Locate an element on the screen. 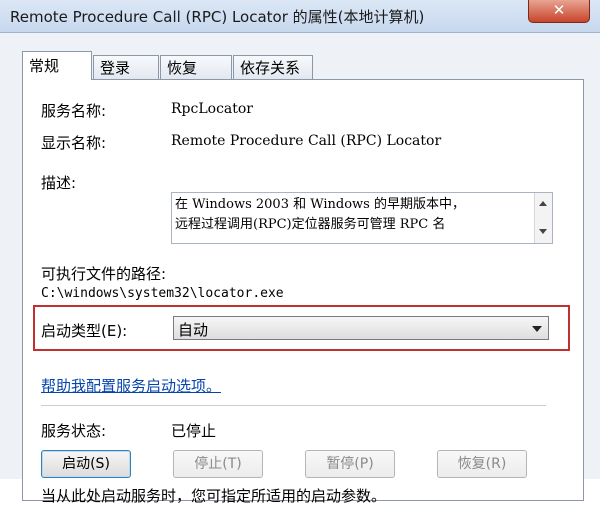 This screenshot has width=600, height=506. display-name-label: 显示名称: is located at coordinates (74, 143).